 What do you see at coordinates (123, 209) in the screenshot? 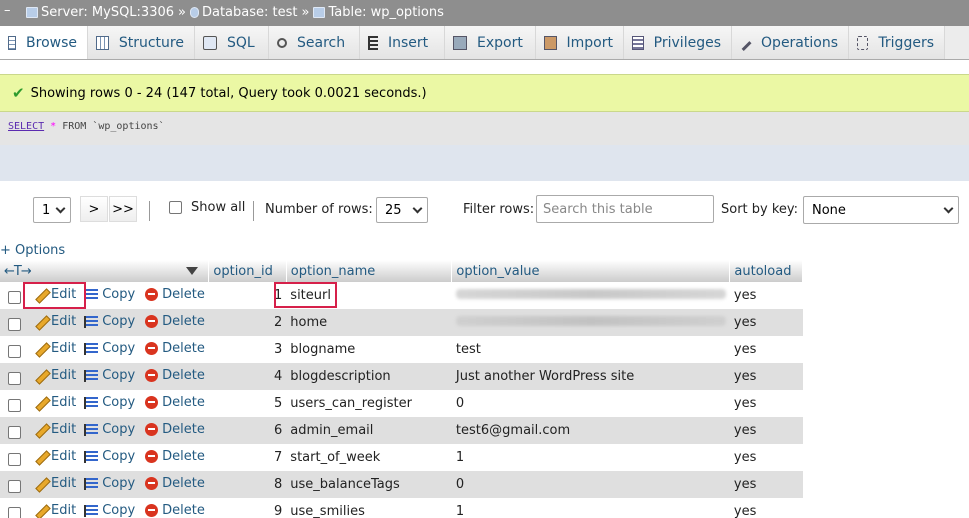
I see `last-page-button: >>` at bounding box center [123, 209].